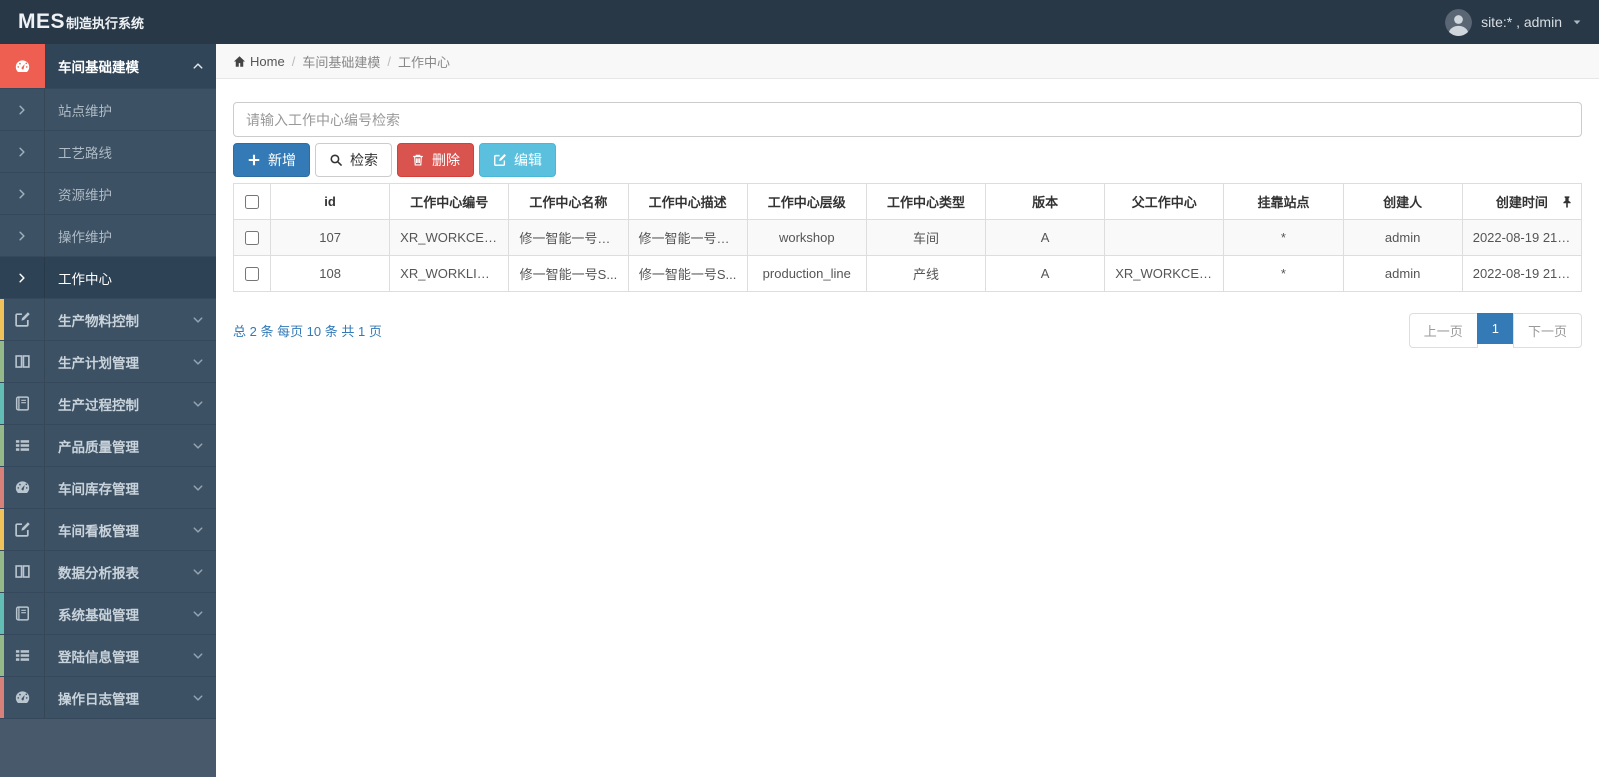 This screenshot has height=777, width=1599. Describe the element at coordinates (239, 61) in the screenshot. I see `home-icon` at that location.